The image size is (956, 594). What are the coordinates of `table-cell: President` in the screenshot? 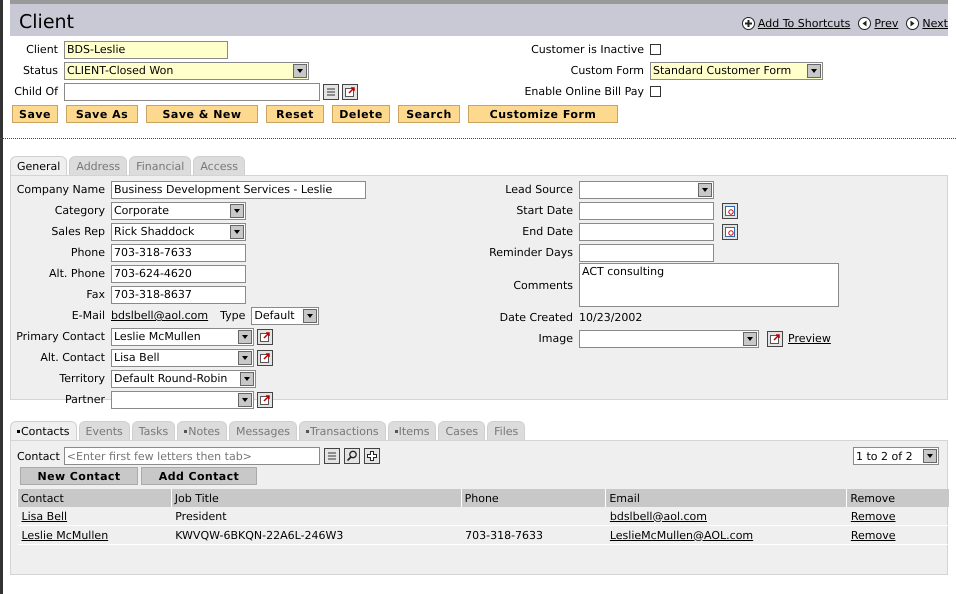 It's located at (316, 516).